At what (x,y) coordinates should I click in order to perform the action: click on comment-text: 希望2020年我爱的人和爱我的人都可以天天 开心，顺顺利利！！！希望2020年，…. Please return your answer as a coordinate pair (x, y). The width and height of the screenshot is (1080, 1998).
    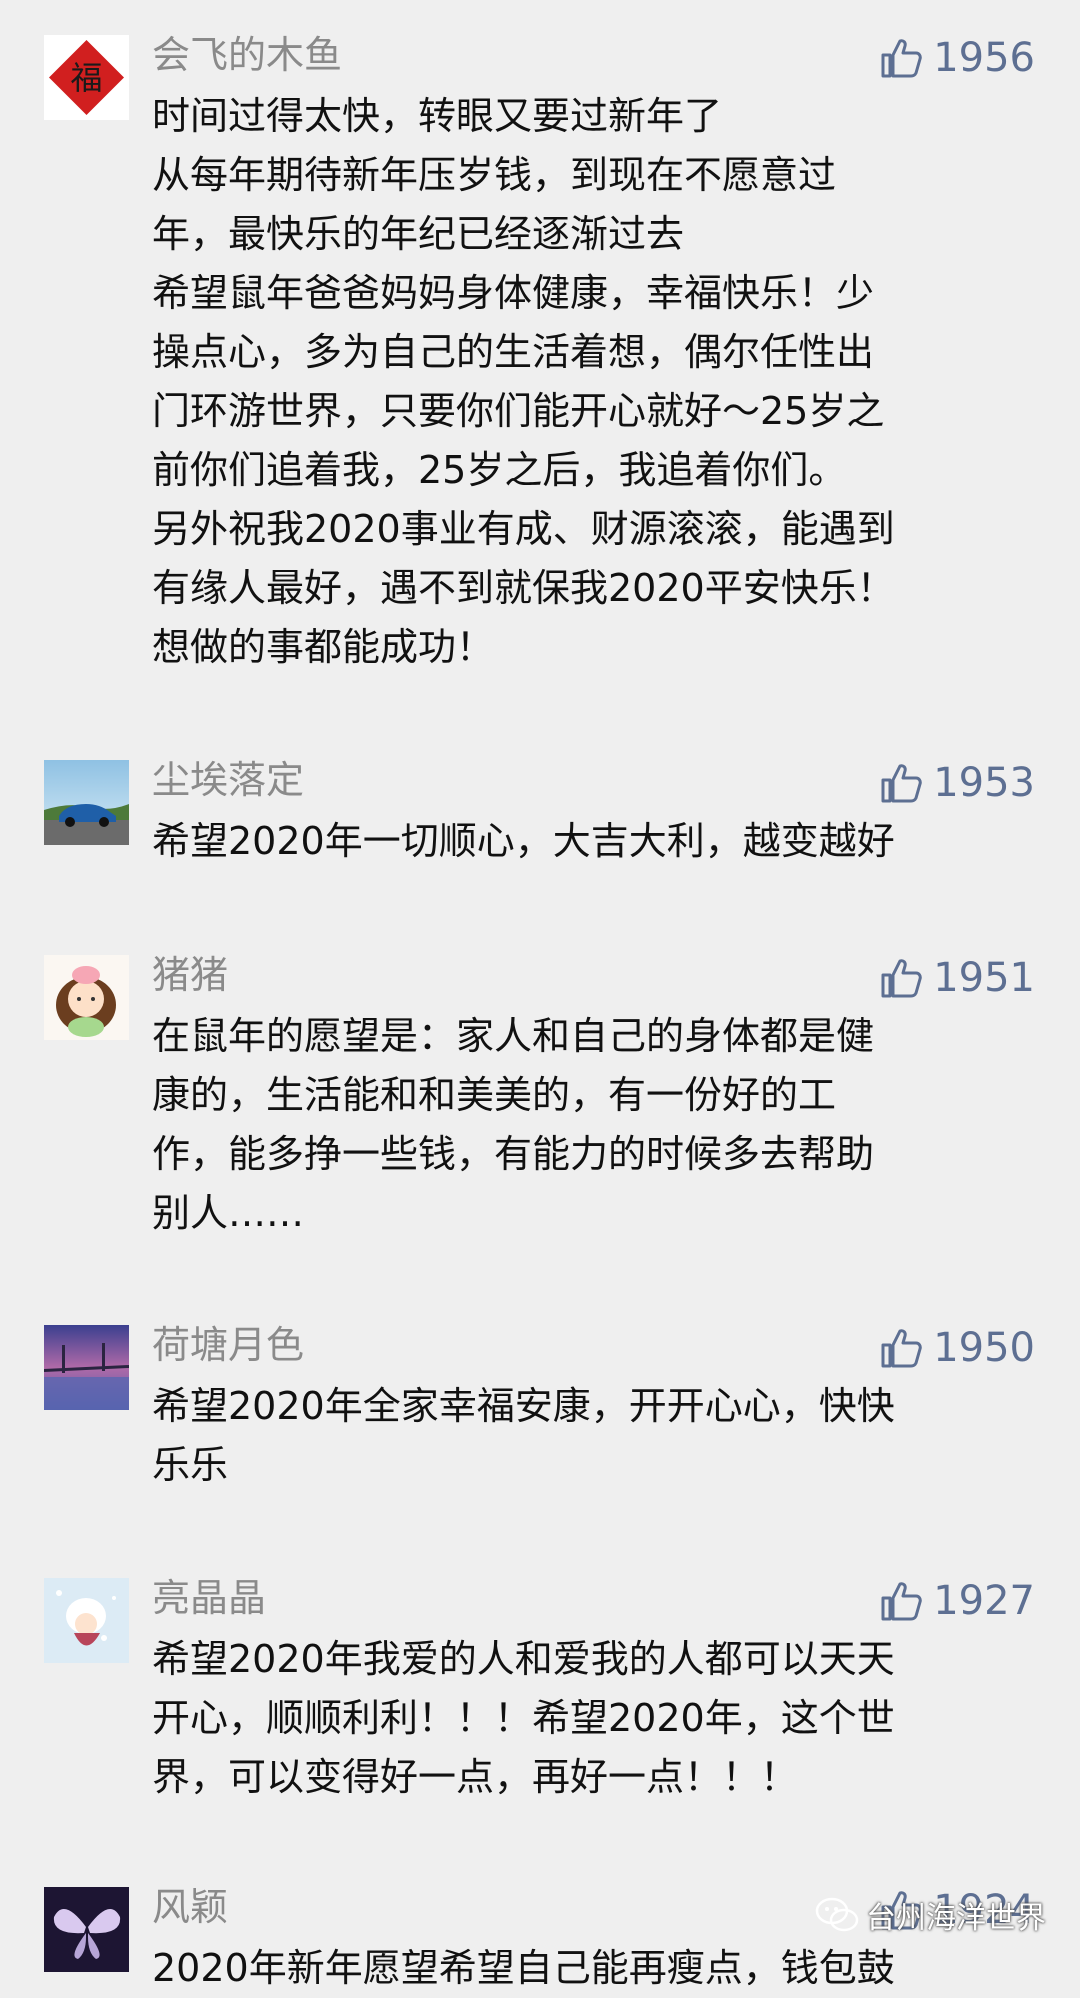
    Looking at the image, I should click on (592, 1718).